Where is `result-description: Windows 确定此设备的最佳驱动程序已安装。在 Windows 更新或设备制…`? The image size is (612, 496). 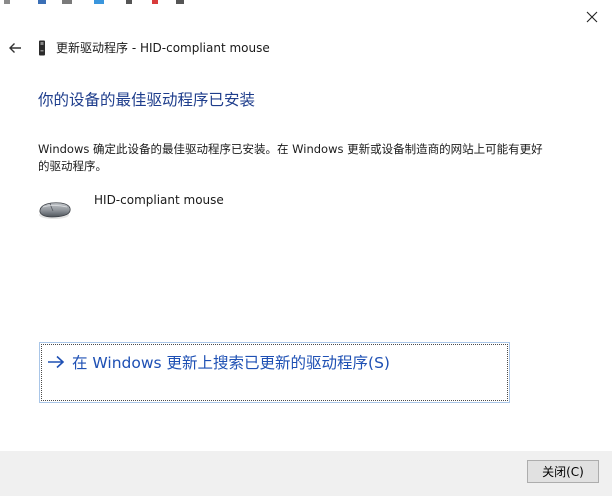
result-description: Windows 确定此设备的最佳驱动程序已安装。在 Windows 更新或设备制… is located at coordinates (290, 157).